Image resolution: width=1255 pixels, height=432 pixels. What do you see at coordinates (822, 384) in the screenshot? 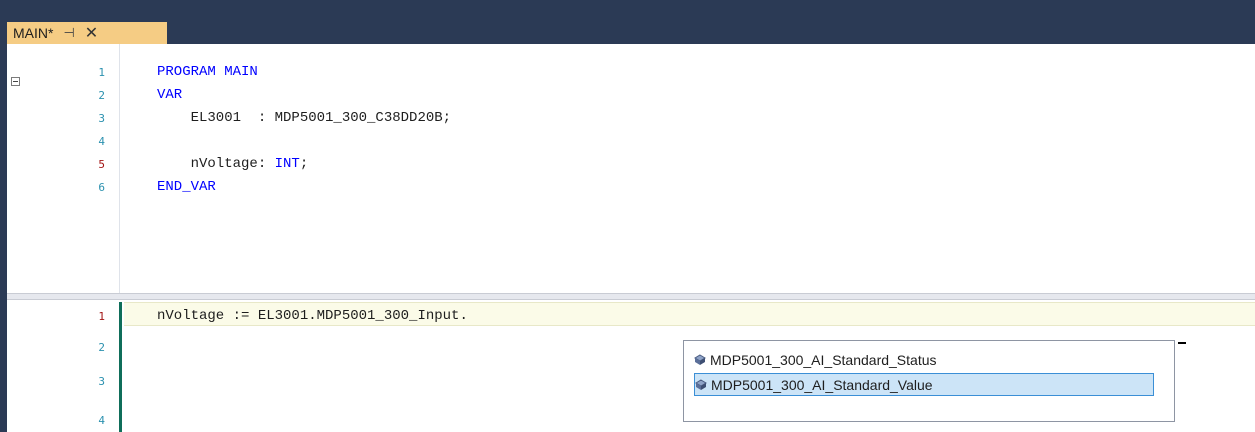
I see `autocomplete-item-label: MDP5001_300_AI_Standard_Value` at bounding box center [822, 384].